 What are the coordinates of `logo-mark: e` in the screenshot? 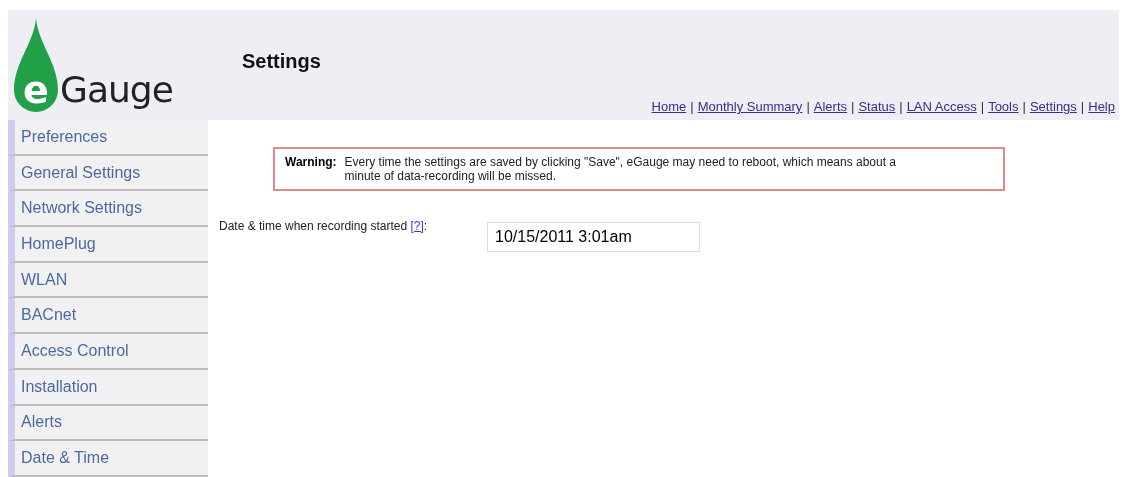 It's located at (36, 90).